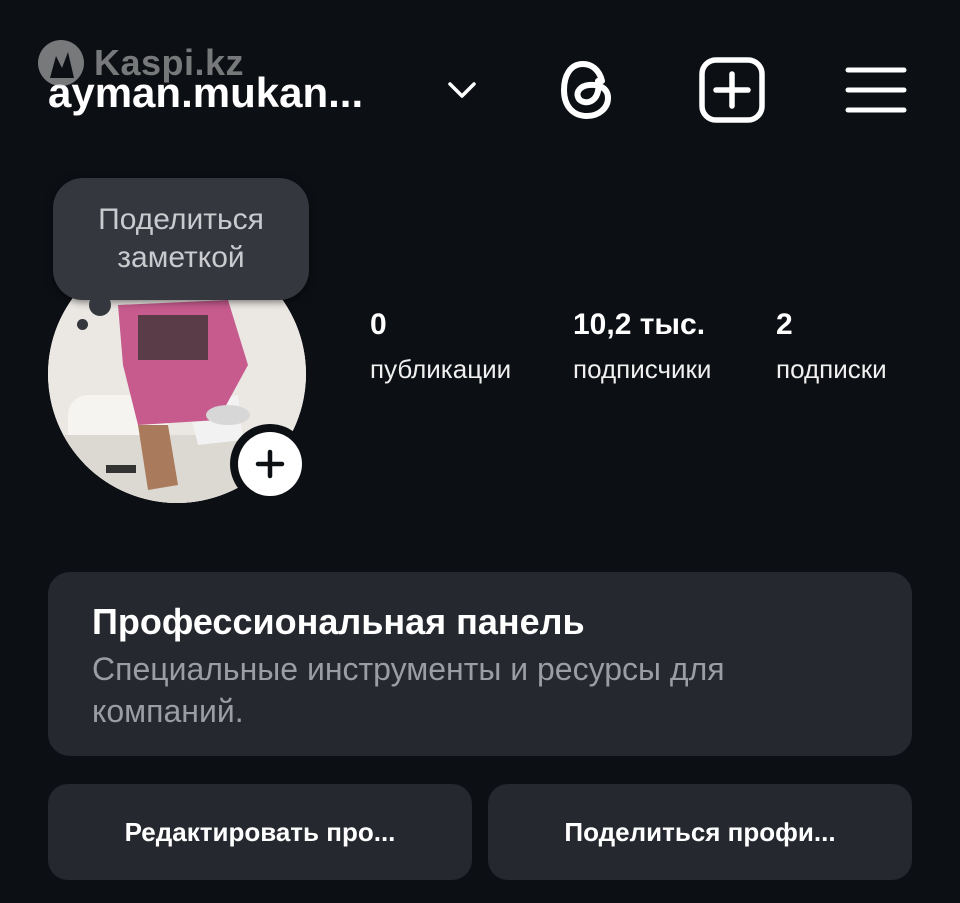  Describe the element at coordinates (462, 90) in the screenshot. I see `chevron-down-icon` at that location.